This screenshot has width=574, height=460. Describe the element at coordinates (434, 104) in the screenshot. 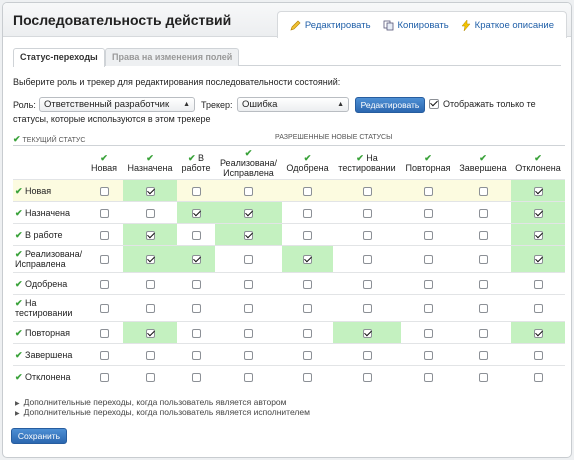

I see `only-used-statuses-checkbox` at that location.